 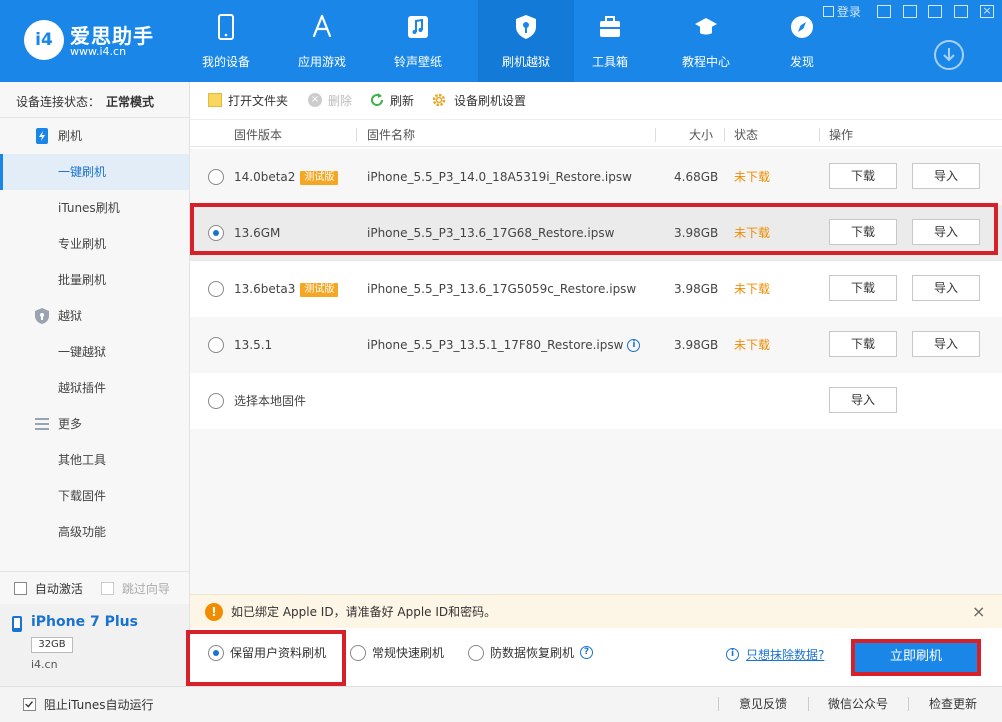 I want to click on delete-button: × 删除, so click(x=330, y=101).